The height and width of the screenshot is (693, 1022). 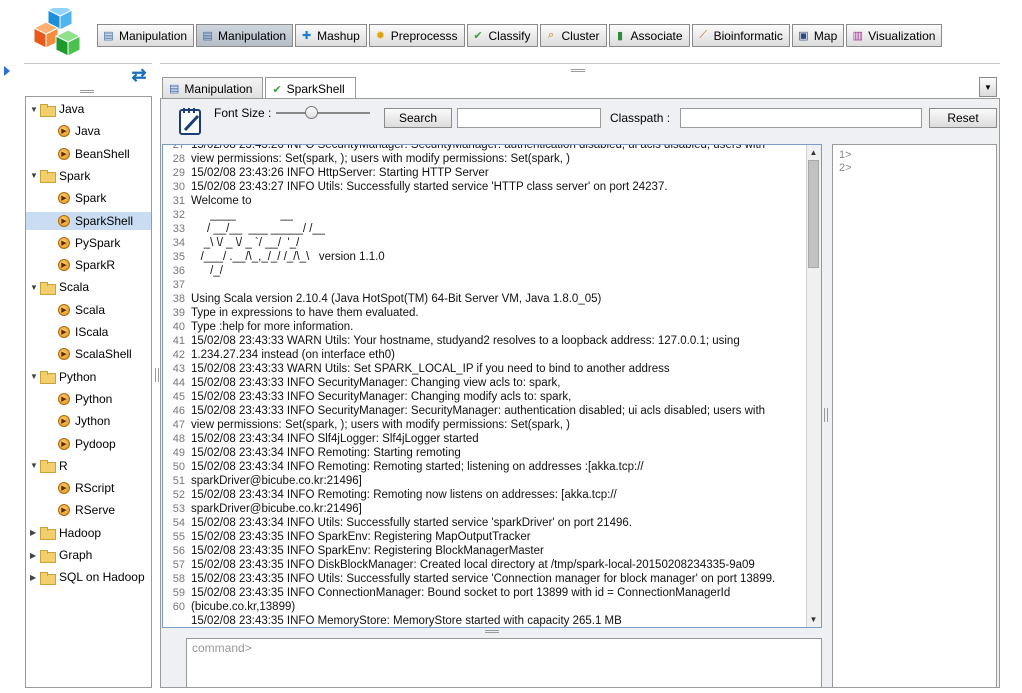 What do you see at coordinates (88, 154) in the screenshot?
I see `tree-item-beanshell: ▶ BeanShell` at bounding box center [88, 154].